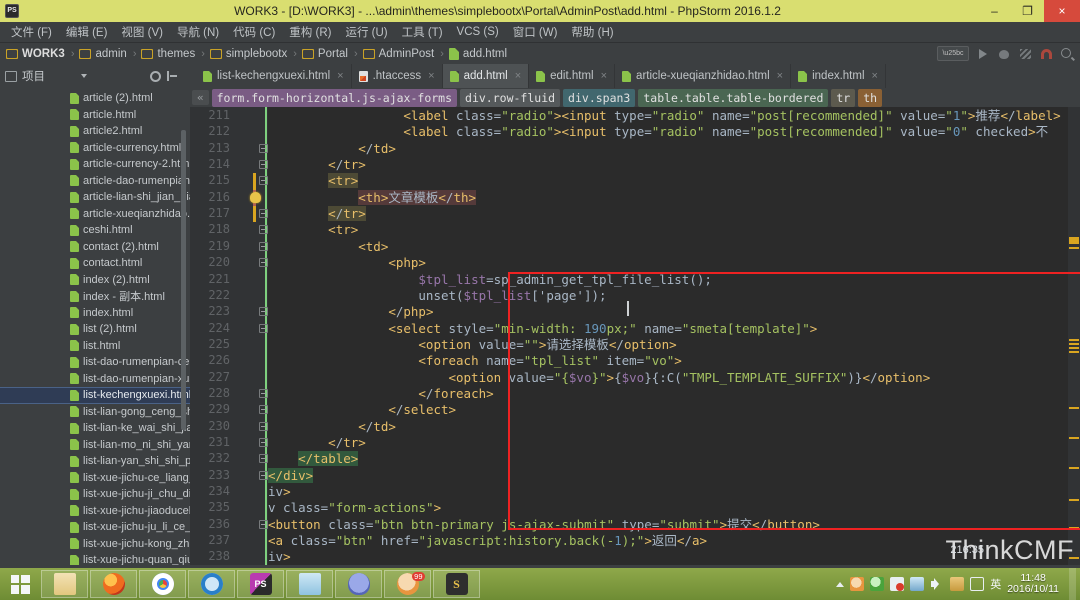 The image size is (1080, 600). I want to click on tree-file-row: list (2).html, so click(95, 329).